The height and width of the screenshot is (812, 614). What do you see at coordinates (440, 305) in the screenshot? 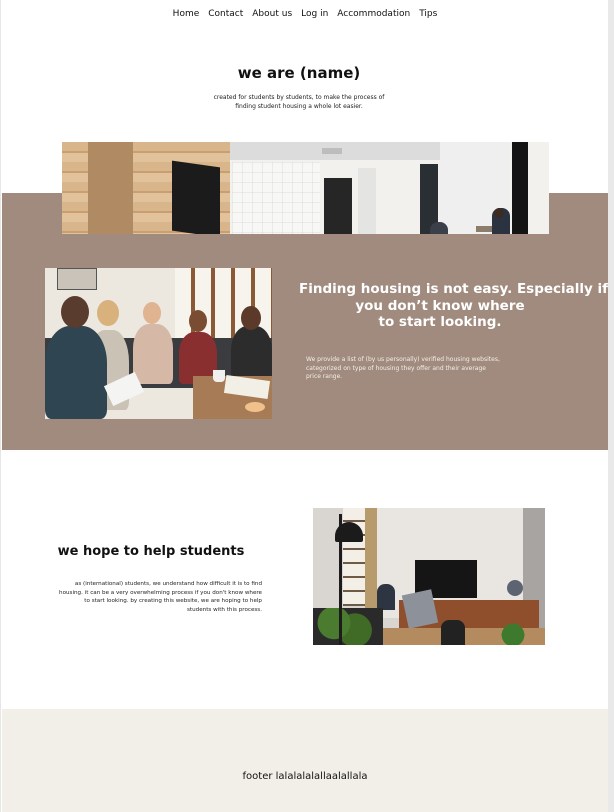
I see `band-heading-line: you don’t know where` at bounding box center [440, 305].